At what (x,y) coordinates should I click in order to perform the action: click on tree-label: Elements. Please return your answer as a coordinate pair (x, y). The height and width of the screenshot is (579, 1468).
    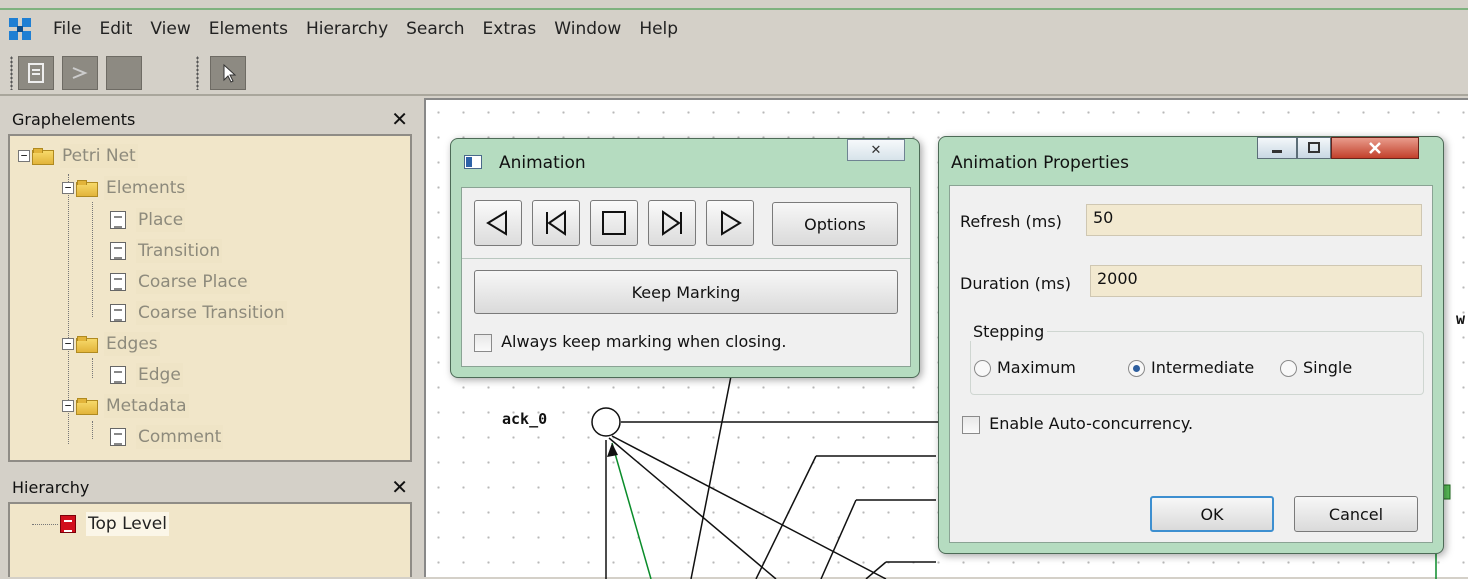
    Looking at the image, I should click on (146, 188).